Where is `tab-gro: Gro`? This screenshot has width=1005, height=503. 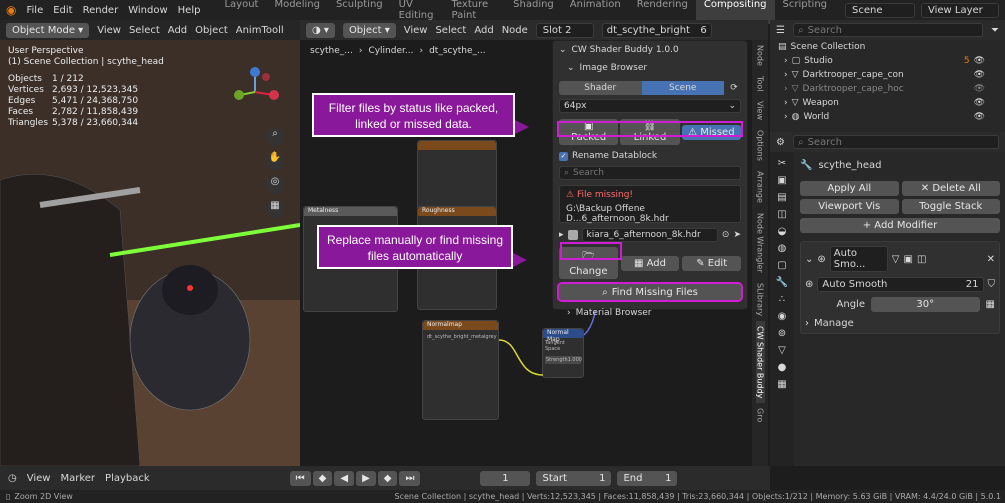
tab-gro: Gro is located at coordinates (760, 415).